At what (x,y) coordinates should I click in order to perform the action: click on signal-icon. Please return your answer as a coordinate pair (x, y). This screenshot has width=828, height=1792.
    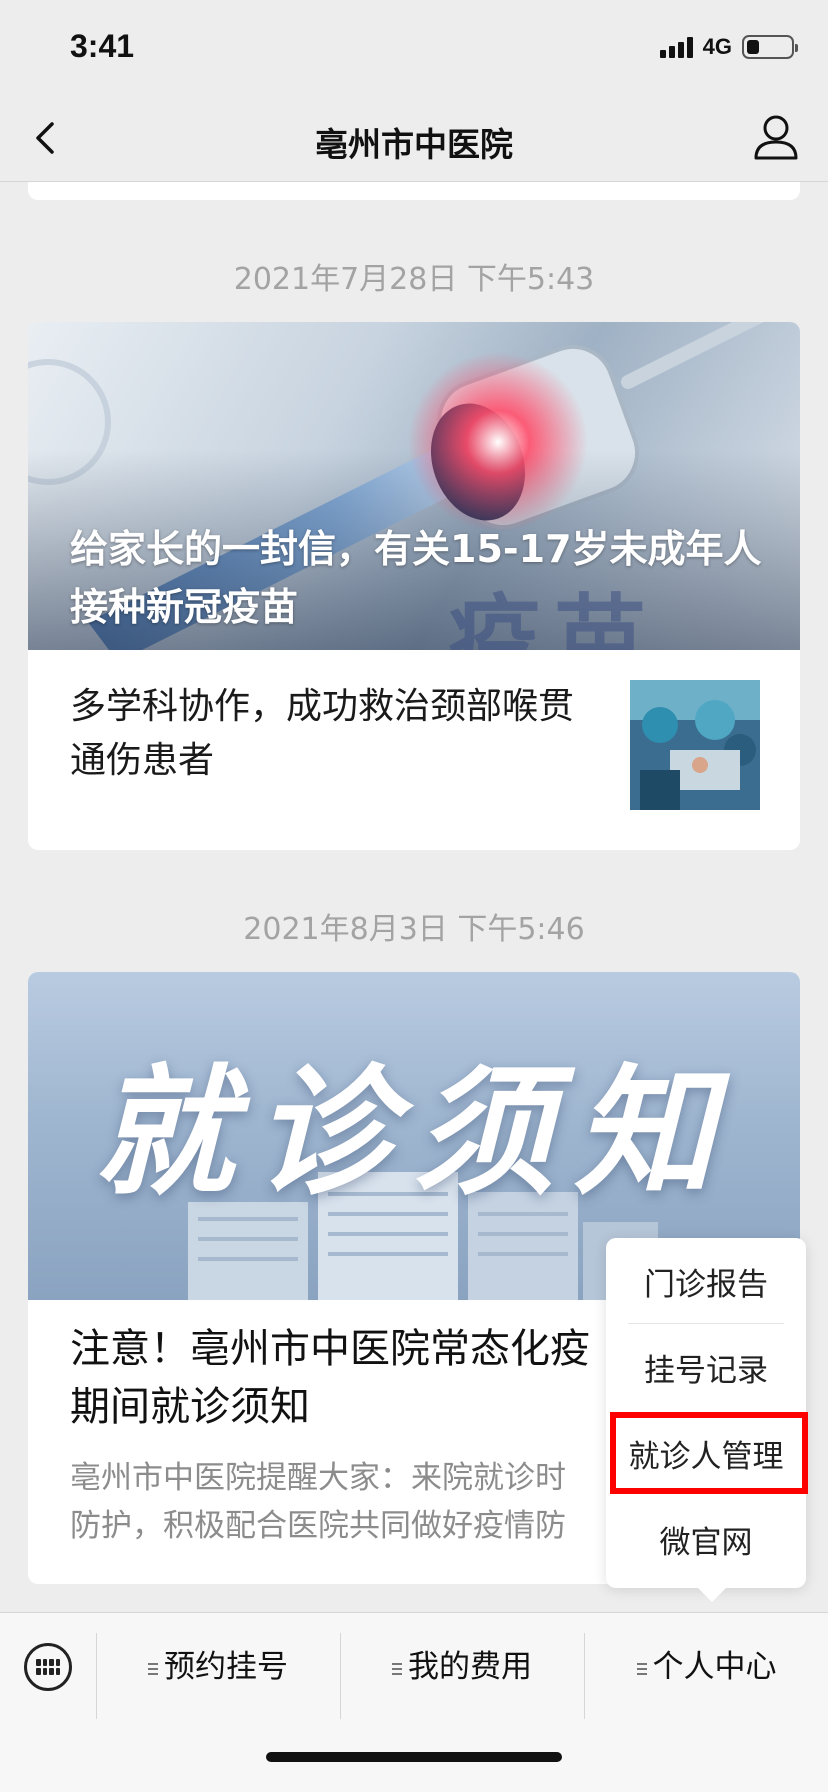
    Looking at the image, I should click on (676, 47).